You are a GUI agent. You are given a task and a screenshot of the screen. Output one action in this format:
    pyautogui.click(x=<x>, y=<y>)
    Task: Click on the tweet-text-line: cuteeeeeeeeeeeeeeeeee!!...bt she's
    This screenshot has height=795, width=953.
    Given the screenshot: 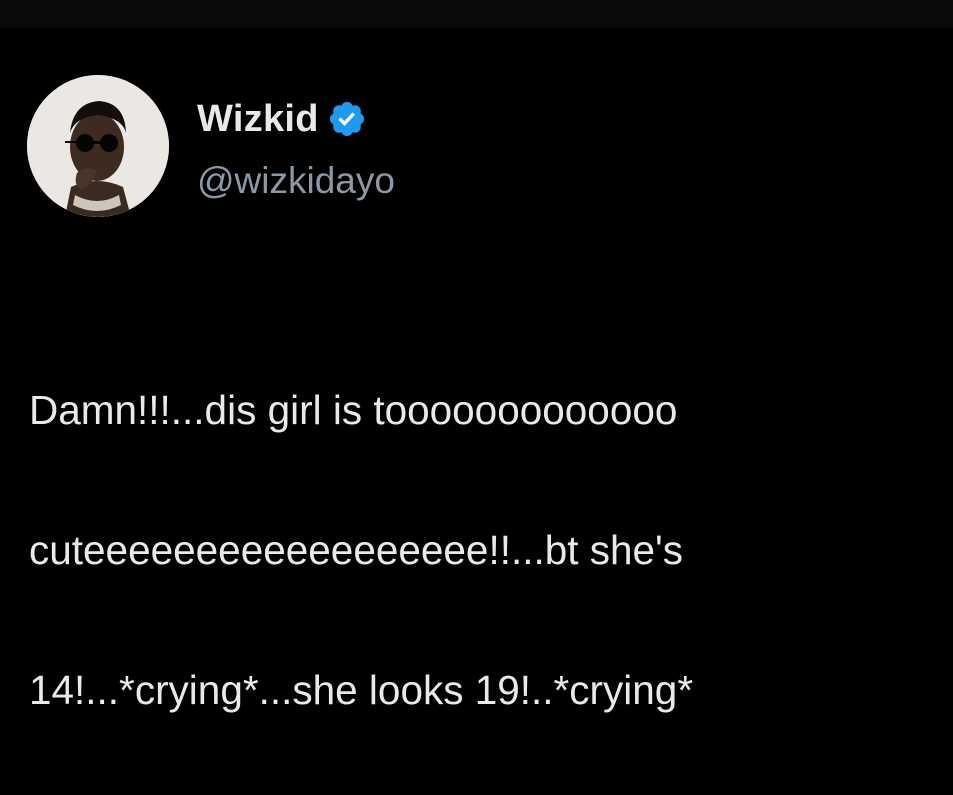 What is the action you would take?
    pyautogui.click(x=356, y=550)
    